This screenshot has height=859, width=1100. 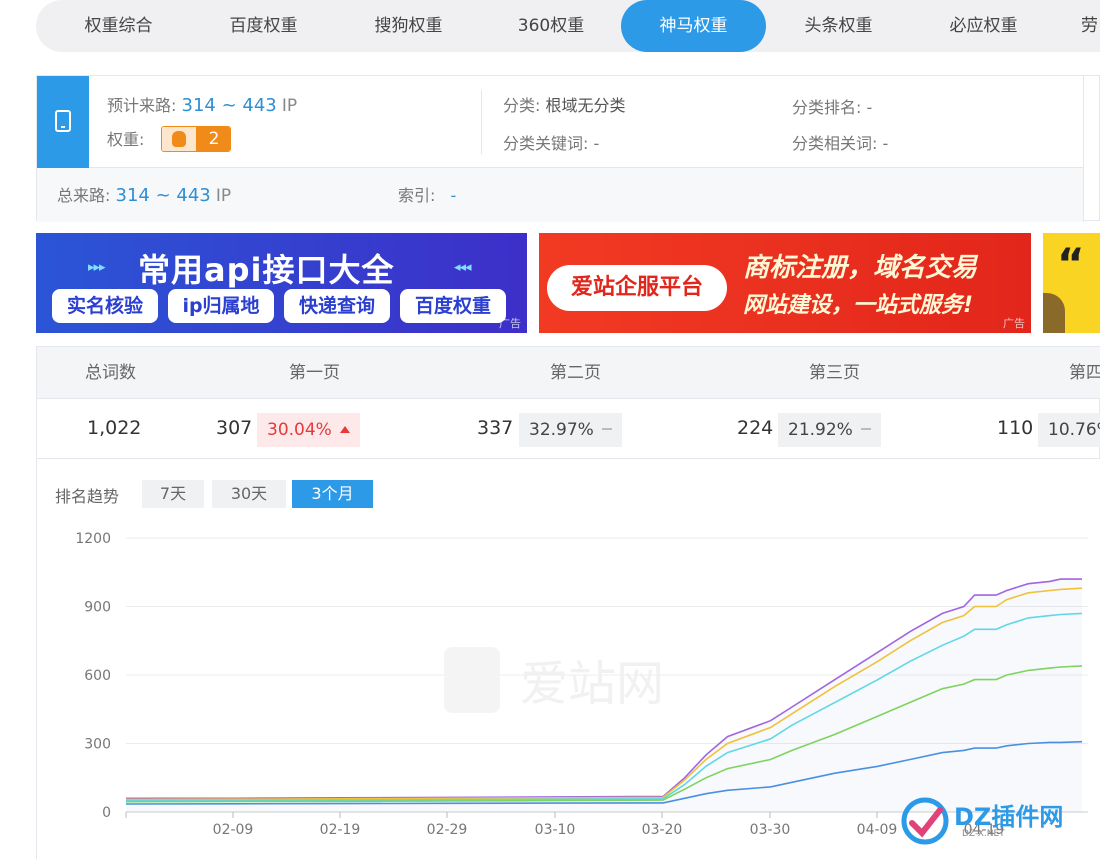 What do you see at coordinates (97, 676) in the screenshot?
I see `y-tick-label: 600` at bounding box center [97, 676].